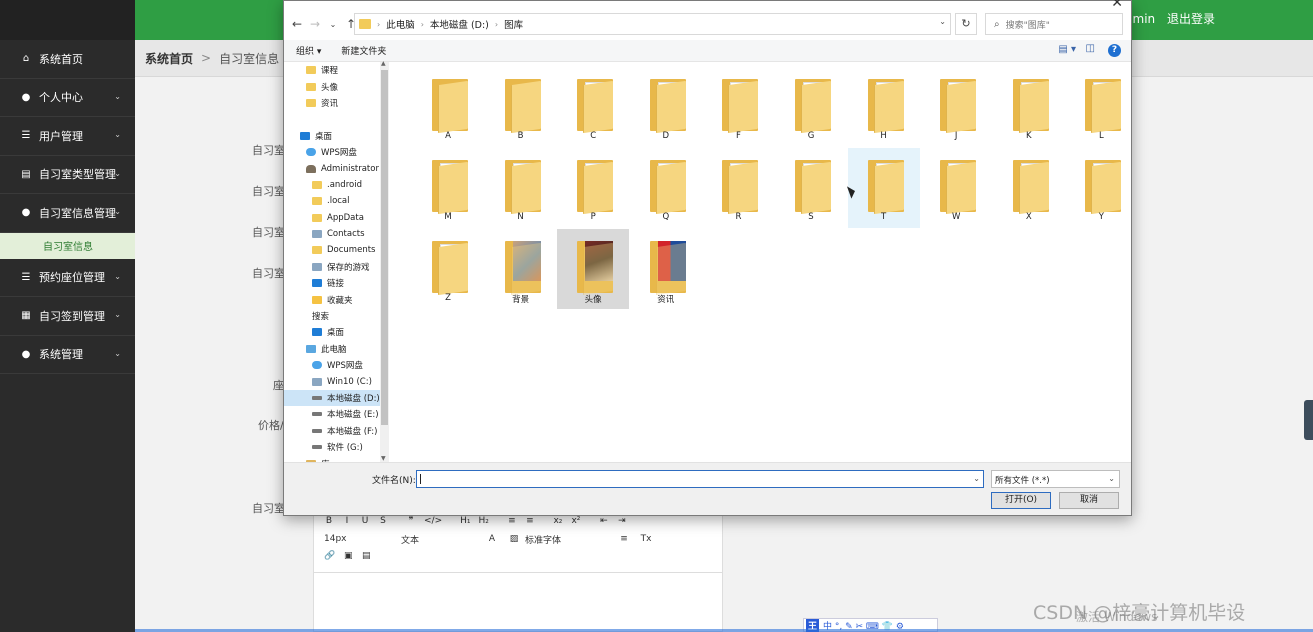  What do you see at coordinates (884, 107) in the screenshot?
I see `file-item: H` at bounding box center [884, 107].